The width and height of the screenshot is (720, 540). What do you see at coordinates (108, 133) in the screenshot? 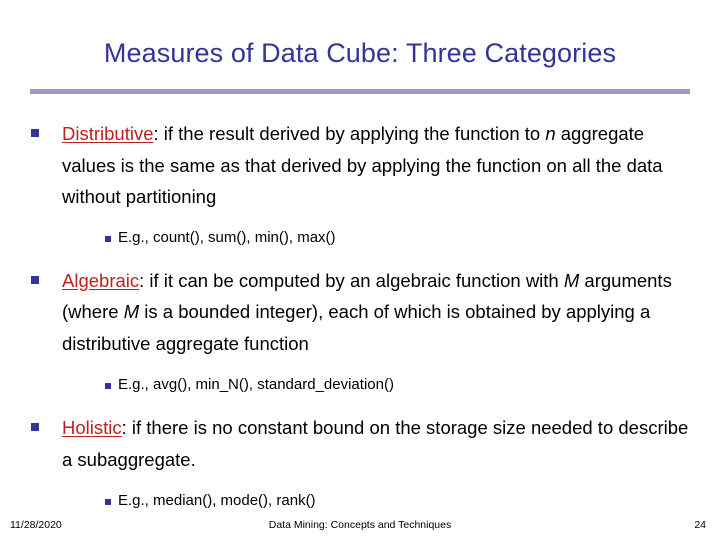
I see `term-distributive: Distributive` at bounding box center [108, 133].